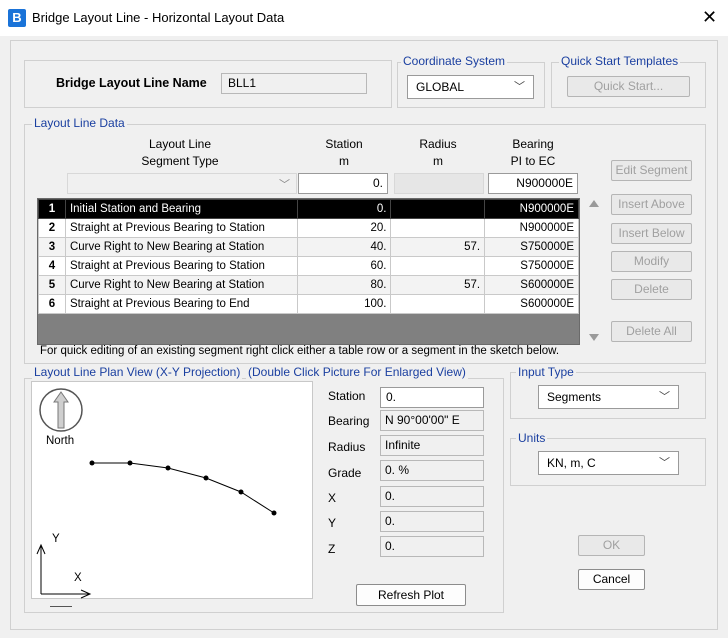 This screenshot has width=728, height=638. Describe the element at coordinates (594, 337) in the screenshot. I see `scroll-down-icon` at that location.